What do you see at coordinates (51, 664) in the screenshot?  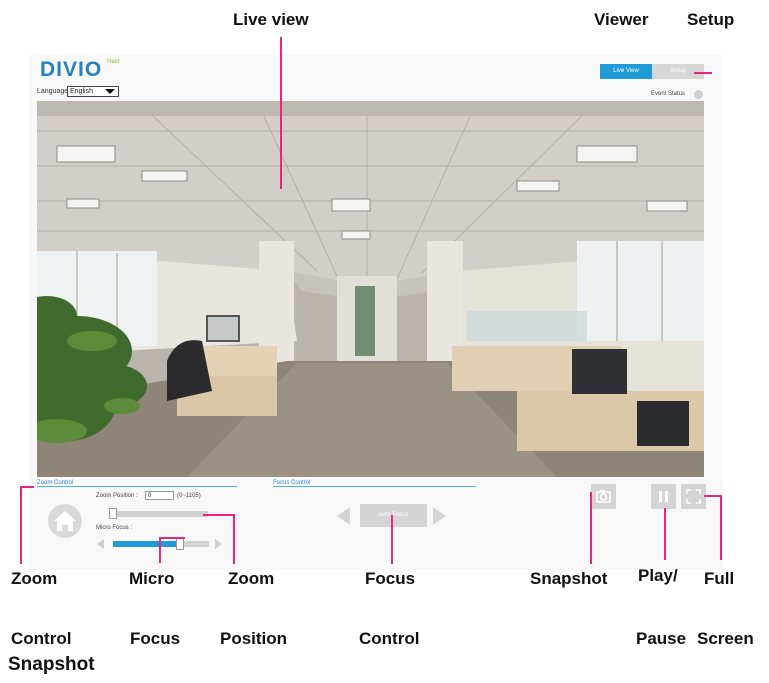 I see `callout-snapshot-2: Snapshot` at bounding box center [51, 664].